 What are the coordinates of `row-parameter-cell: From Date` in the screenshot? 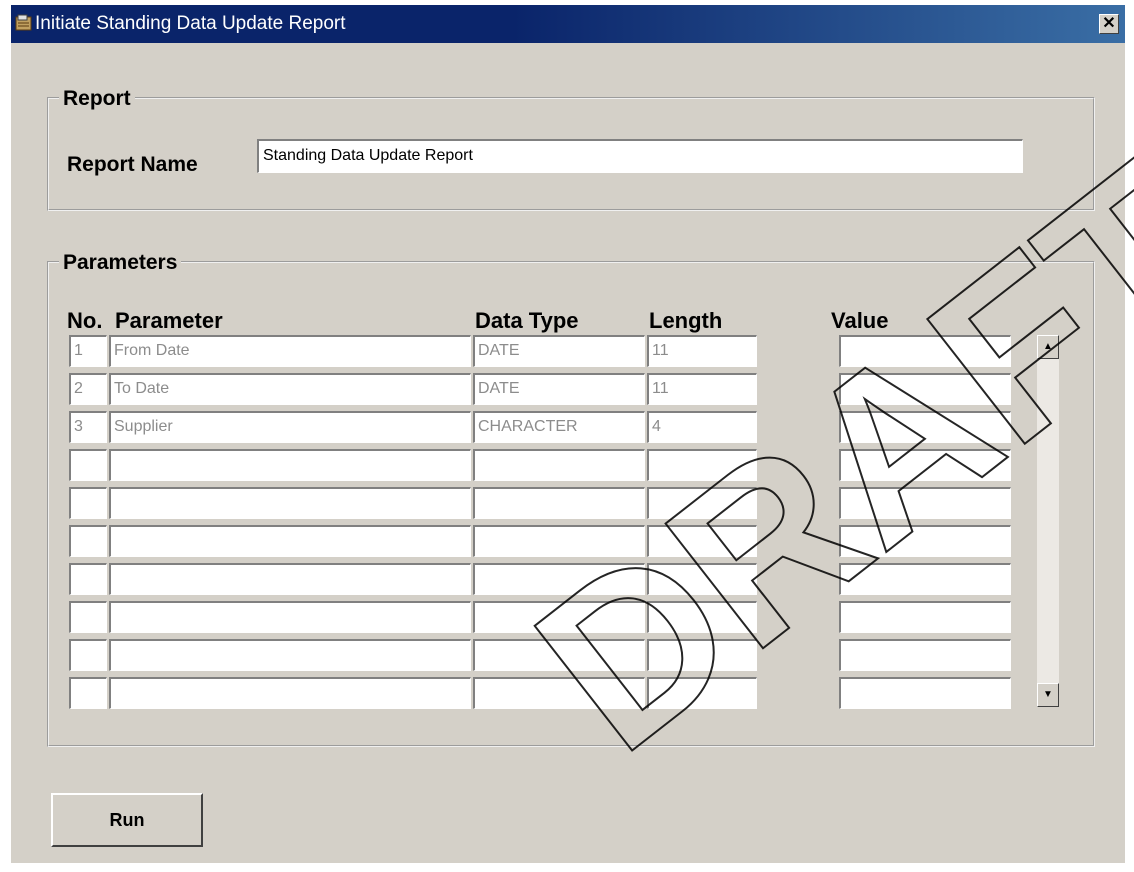 It's located at (290, 351).